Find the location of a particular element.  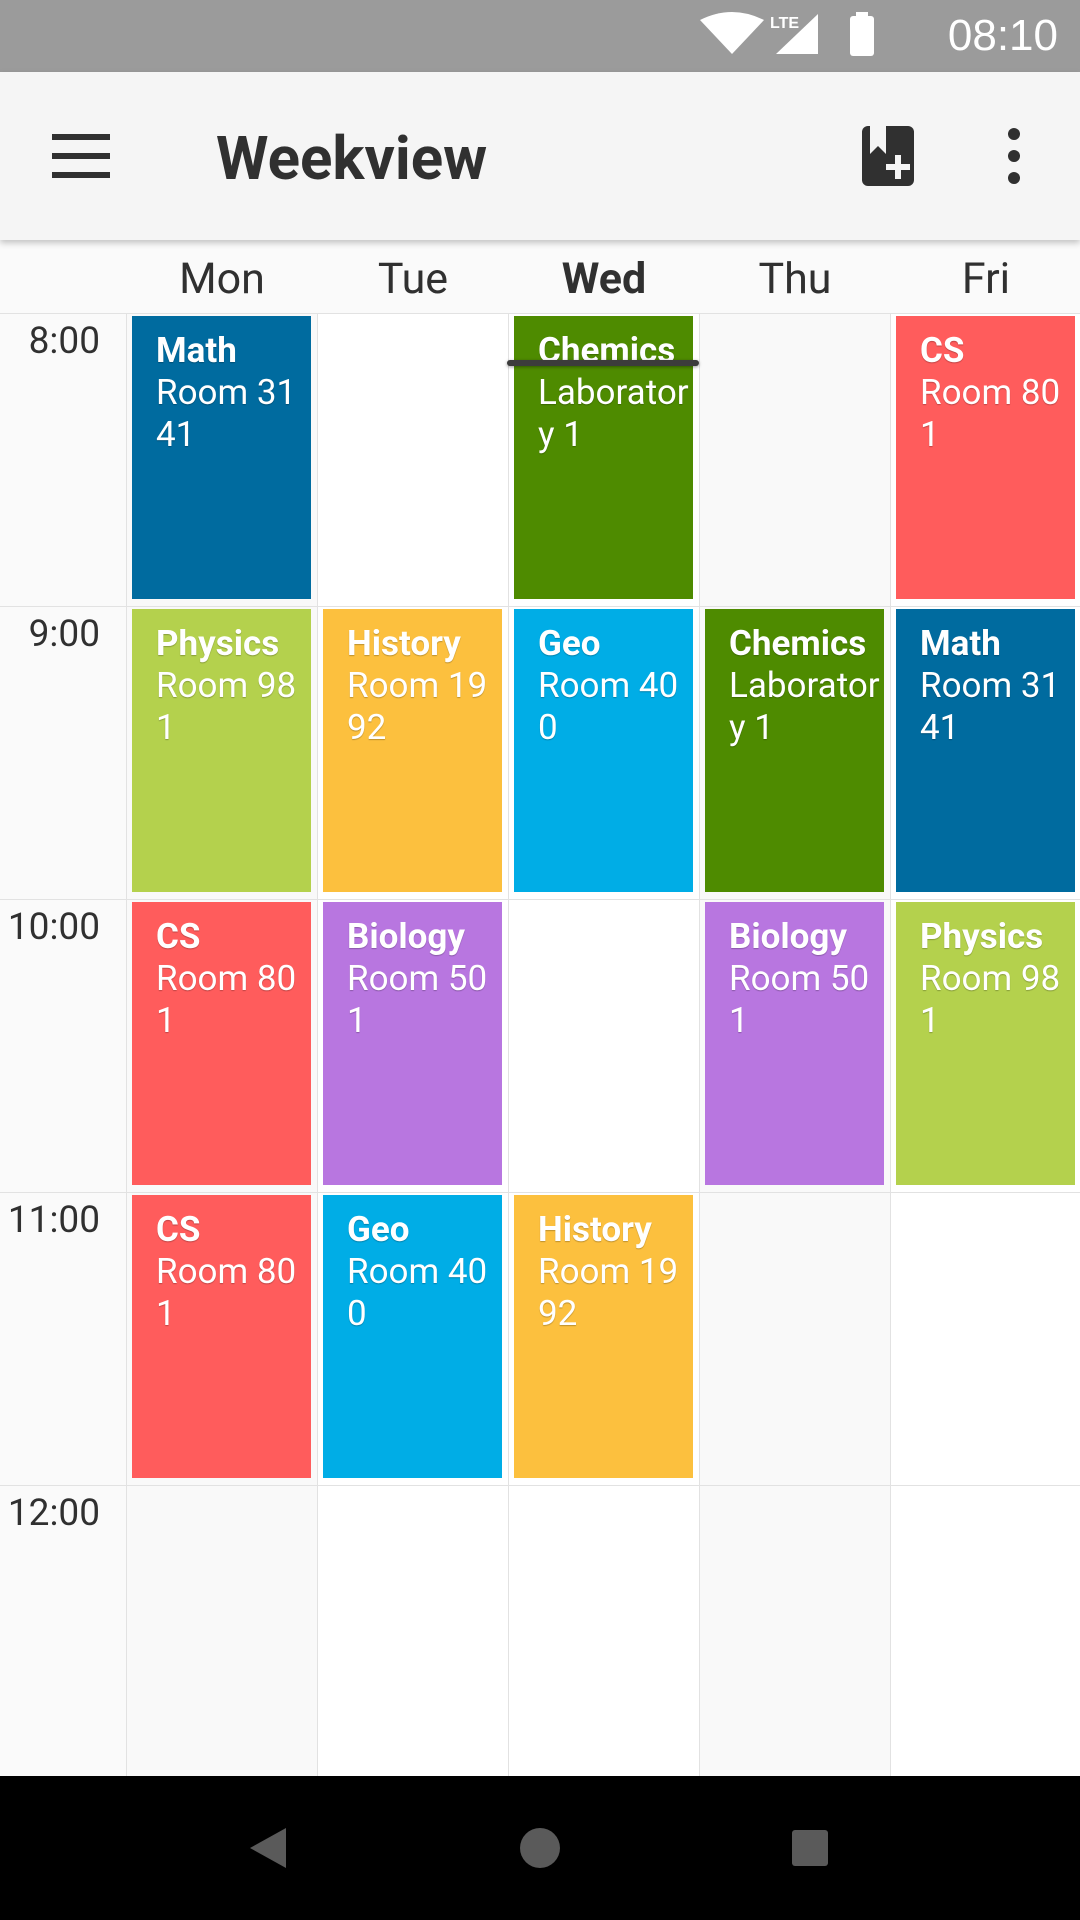

day-header-tue: Tue is located at coordinates (413, 279).